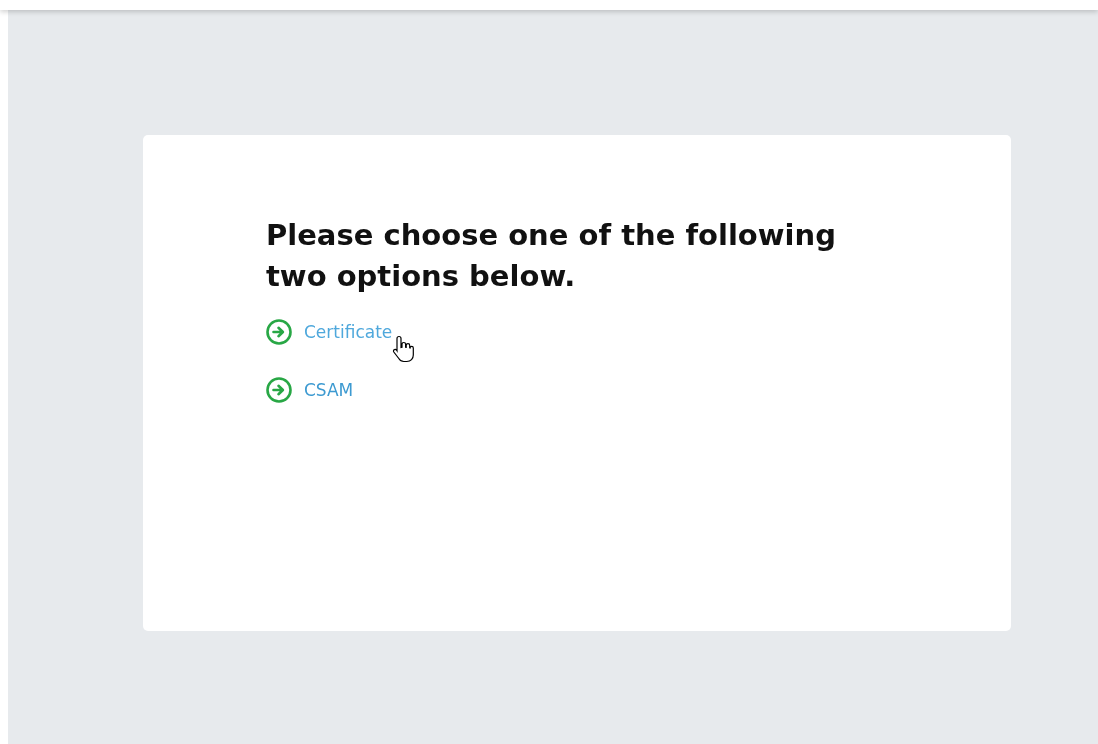  Describe the element at coordinates (348, 332) in the screenshot. I see `option-link: Certificate` at that location.